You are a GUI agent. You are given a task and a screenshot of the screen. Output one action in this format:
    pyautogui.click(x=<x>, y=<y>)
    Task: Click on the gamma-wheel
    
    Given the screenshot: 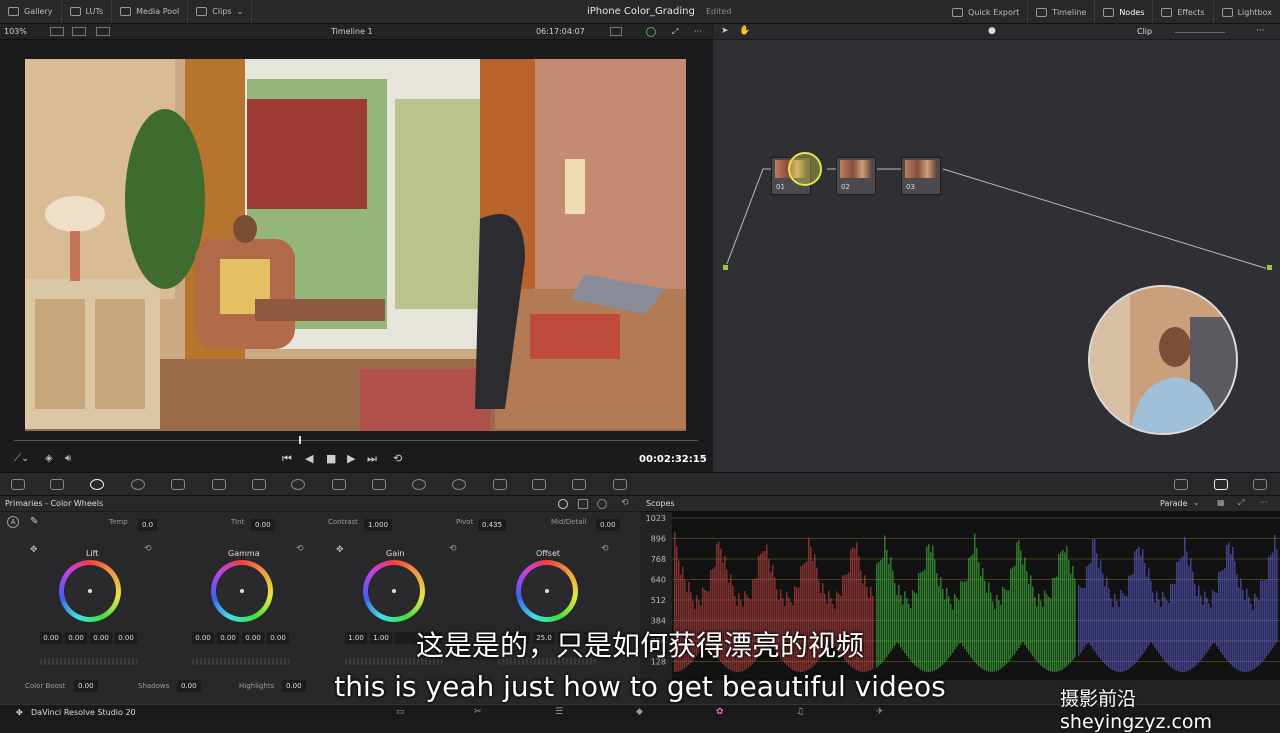 What is the action you would take?
    pyautogui.click(x=242, y=591)
    